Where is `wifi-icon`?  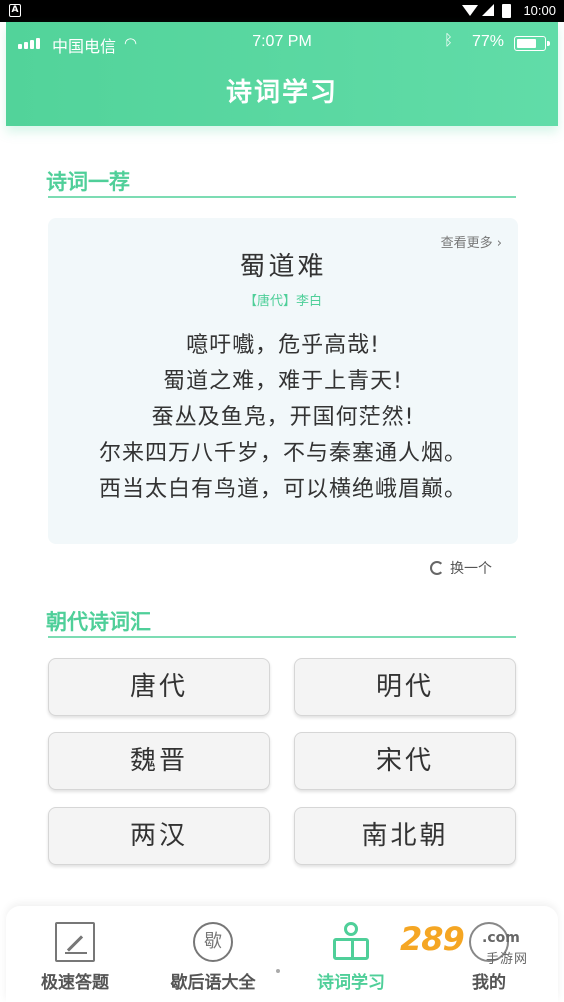
wifi-icon is located at coordinates (470, 10).